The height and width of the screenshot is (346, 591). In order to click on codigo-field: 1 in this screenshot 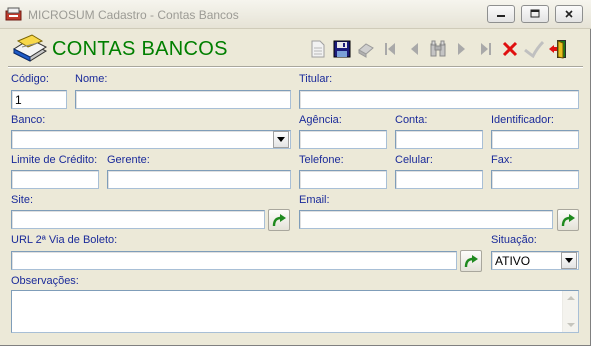, I will do `click(39, 99)`.